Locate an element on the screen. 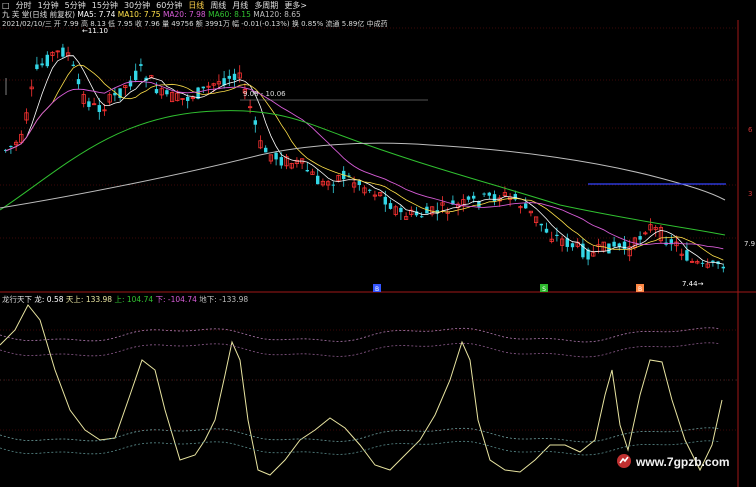  watermark-logo-icon is located at coordinates (624, 461).